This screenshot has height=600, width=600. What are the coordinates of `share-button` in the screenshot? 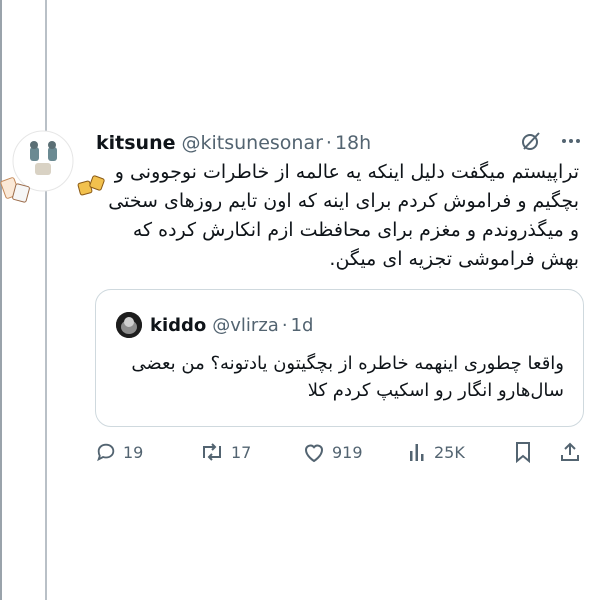 It's located at (570, 452).